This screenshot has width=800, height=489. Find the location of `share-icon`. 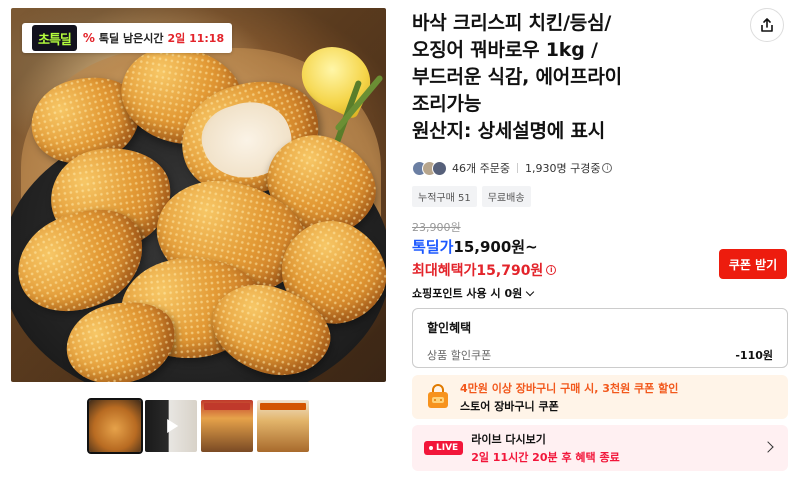

share-icon is located at coordinates (767, 25).